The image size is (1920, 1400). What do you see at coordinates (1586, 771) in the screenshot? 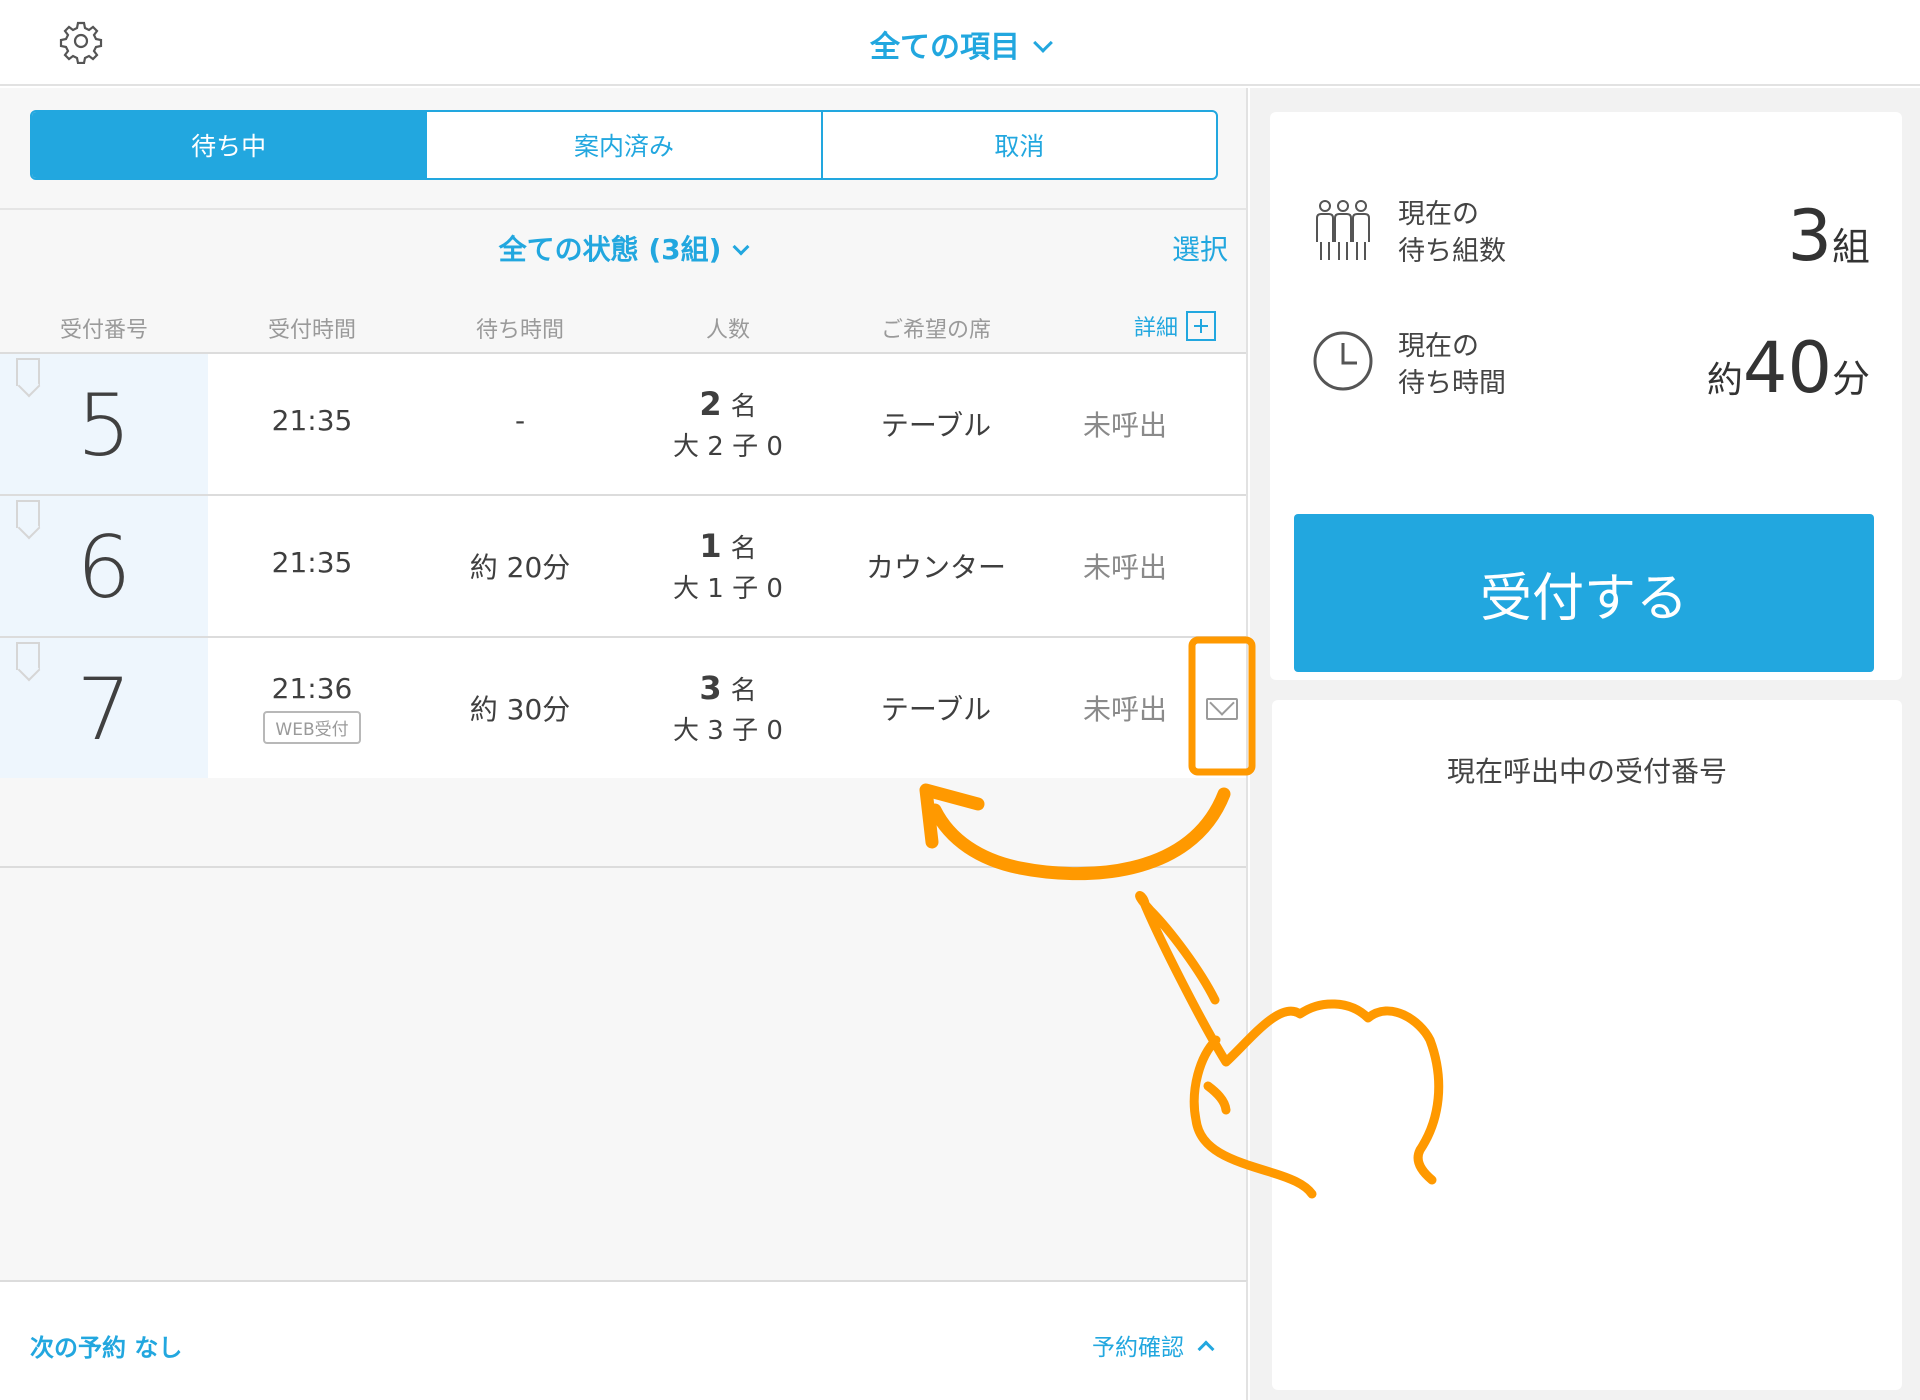
I see `calling-numbers-title: 現在呼出中の受付番号` at bounding box center [1586, 771].